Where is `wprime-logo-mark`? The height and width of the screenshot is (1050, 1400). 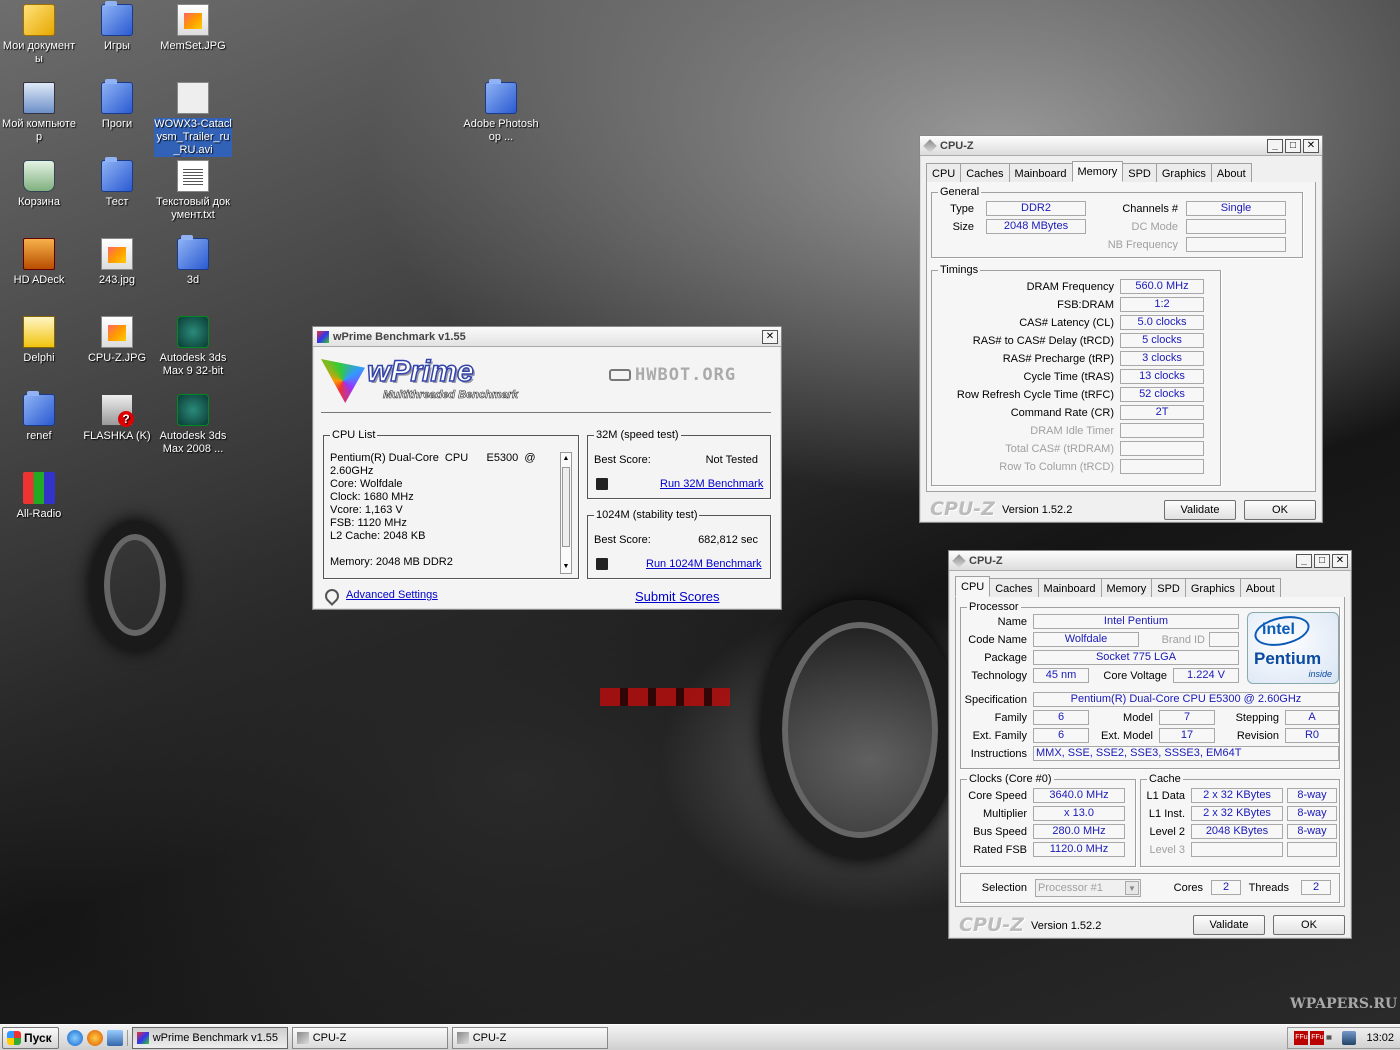
wprime-logo-mark is located at coordinates (343, 381).